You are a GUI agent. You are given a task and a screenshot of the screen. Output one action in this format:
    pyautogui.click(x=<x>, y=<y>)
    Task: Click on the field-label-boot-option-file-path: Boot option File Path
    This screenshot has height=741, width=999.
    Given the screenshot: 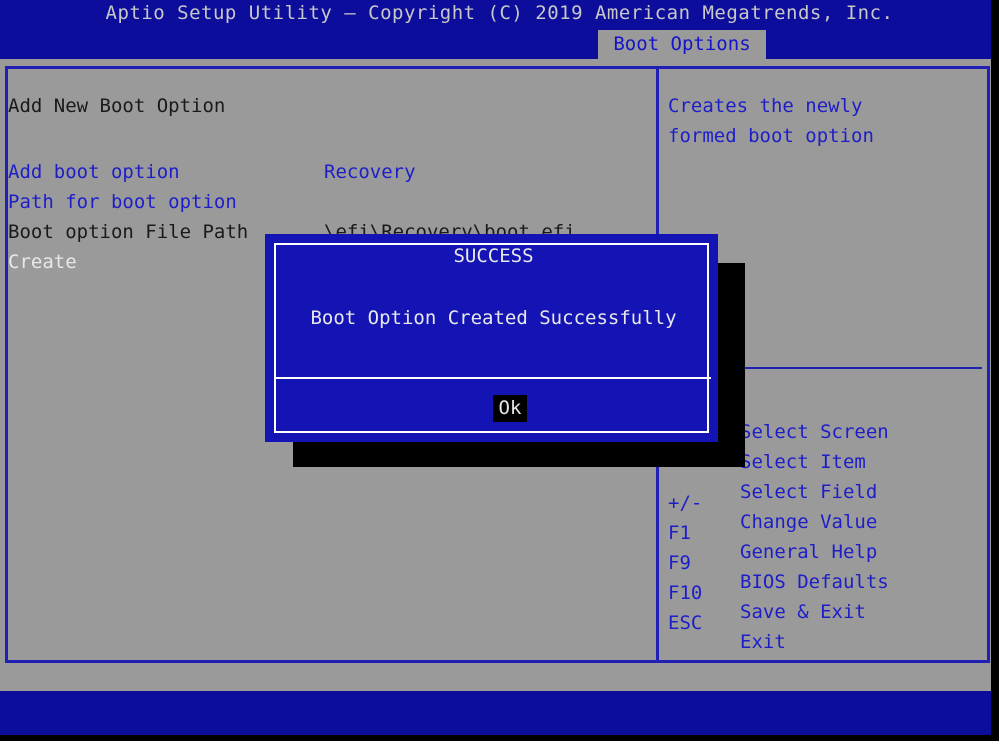 What is the action you would take?
    pyautogui.click(x=128, y=232)
    